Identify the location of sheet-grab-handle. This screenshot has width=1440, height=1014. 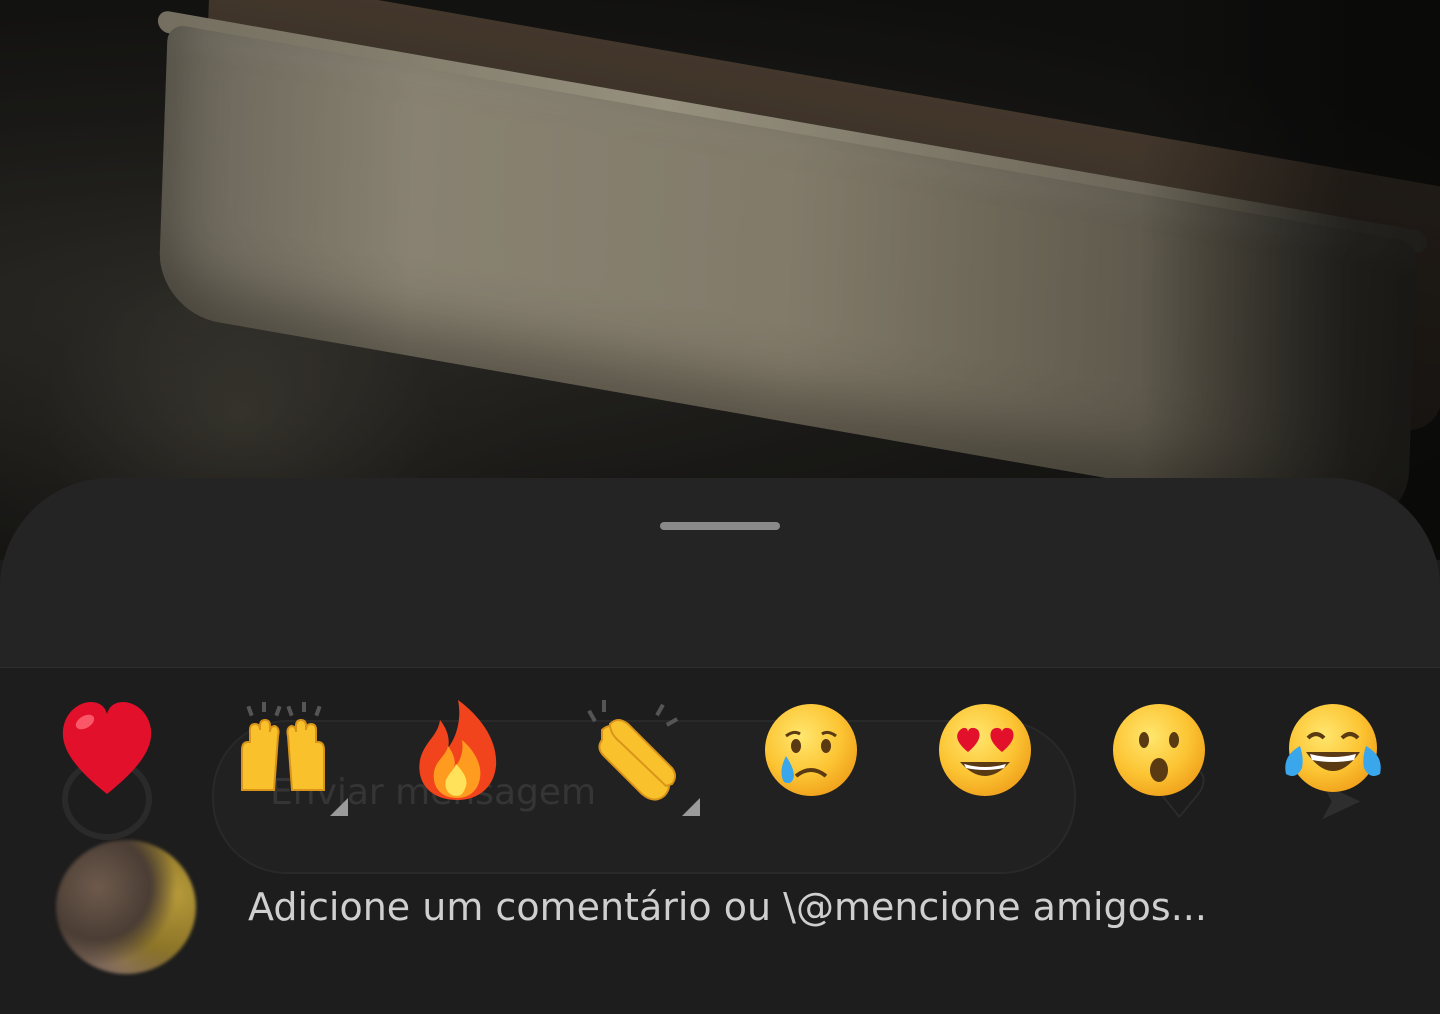
(720, 526).